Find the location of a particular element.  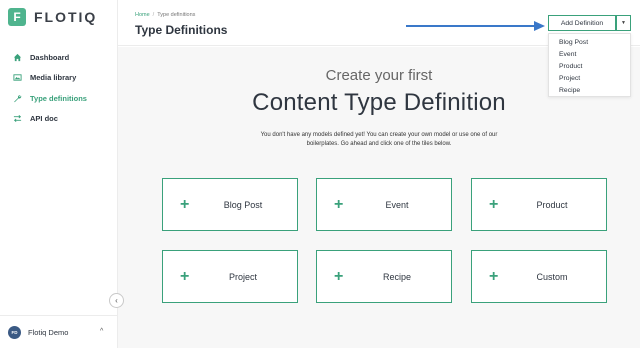

tile-product: + Product is located at coordinates (539, 204).